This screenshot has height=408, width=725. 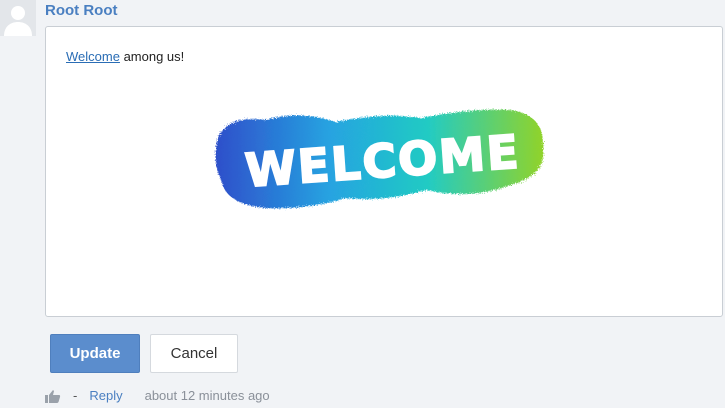 I want to click on body-text: among us!, so click(x=152, y=56).